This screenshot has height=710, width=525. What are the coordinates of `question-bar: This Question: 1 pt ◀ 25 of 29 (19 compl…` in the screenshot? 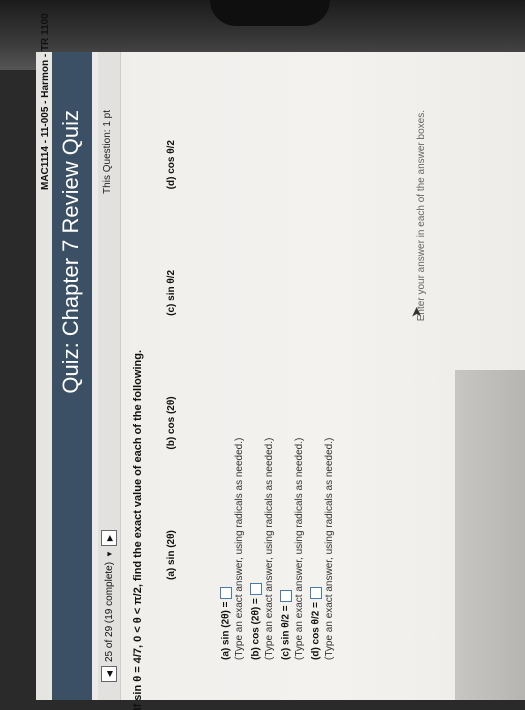 It's located at (109, 376).